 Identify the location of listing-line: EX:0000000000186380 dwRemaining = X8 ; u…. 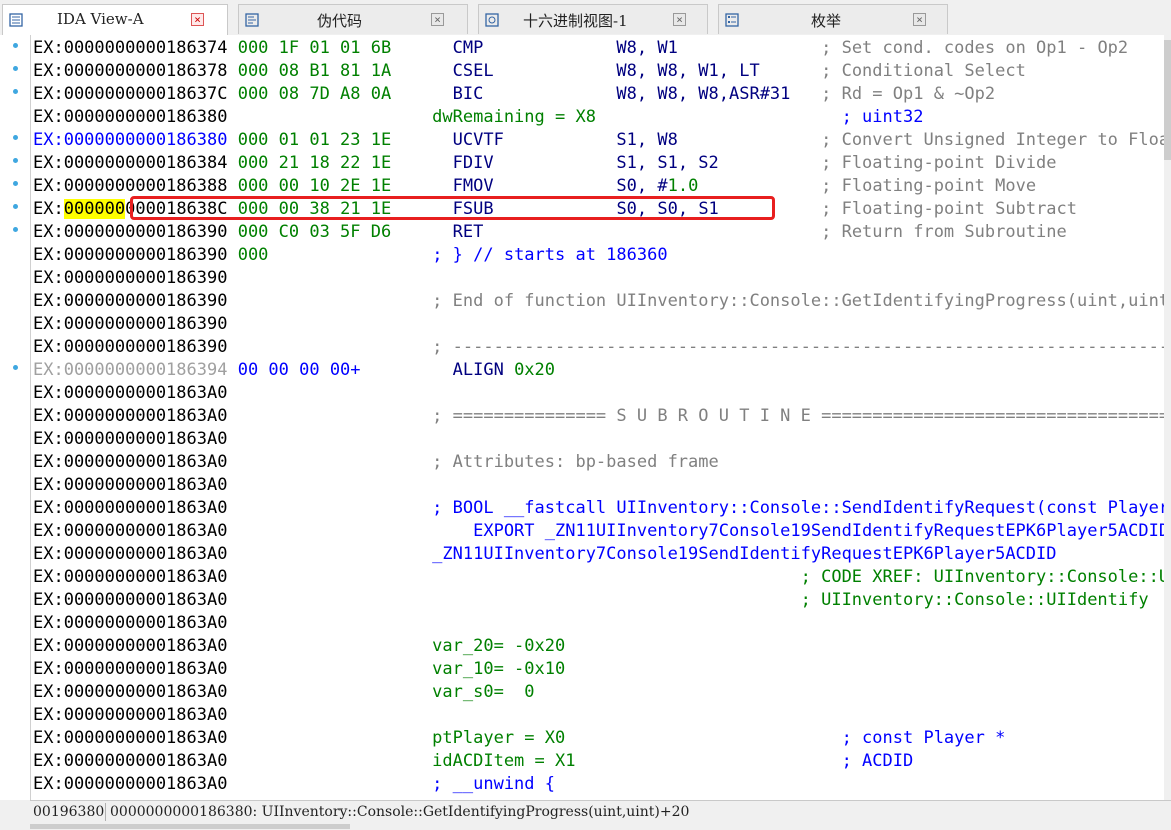
(478, 117).